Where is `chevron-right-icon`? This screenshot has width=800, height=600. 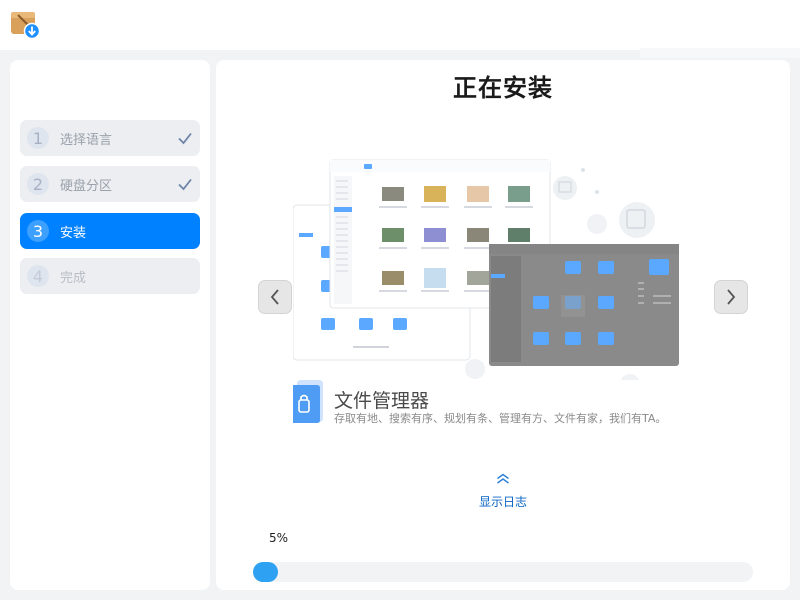
chevron-right-icon is located at coordinates (731, 297).